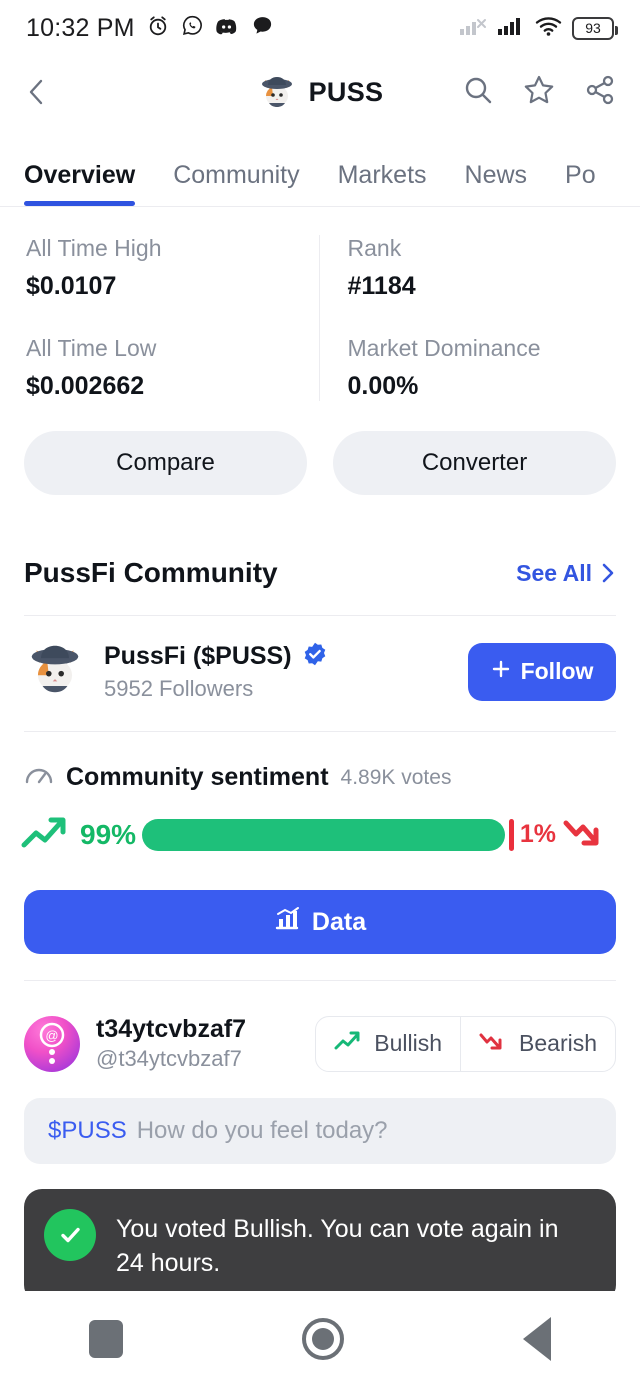  Describe the element at coordinates (91, 348) in the screenshot. I see `stat-label: All Time Low` at that location.